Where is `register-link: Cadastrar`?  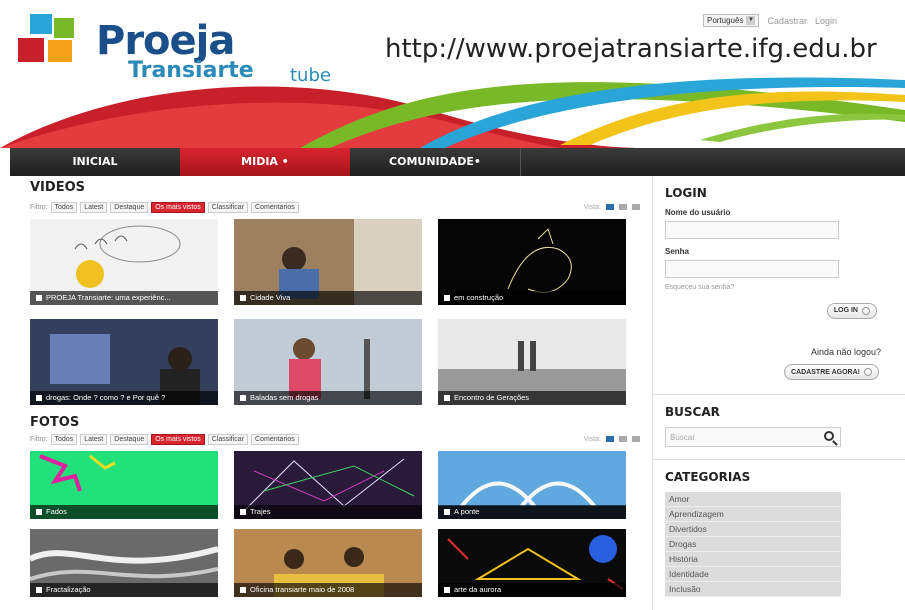 register-link: Cadastrar is located at coordinates (787, 21).